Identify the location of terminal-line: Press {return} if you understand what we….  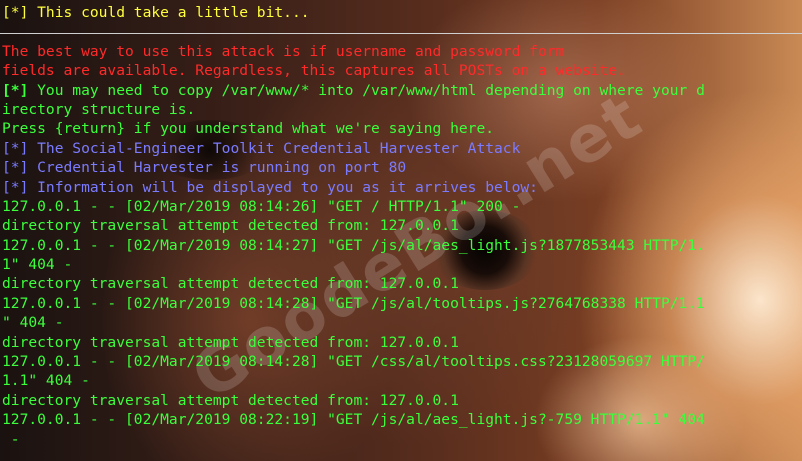
(248, 129).